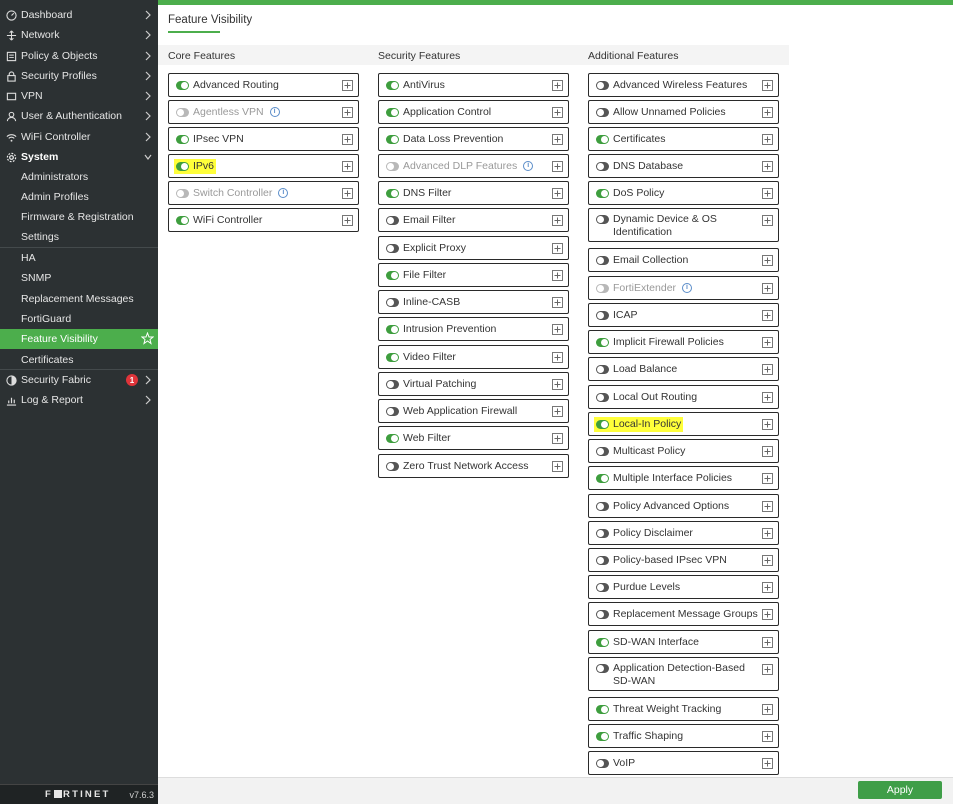 This screenshot has width=953, height=804. What do you see at coordinates (900, 790) in the screenshot?
I see `apply-button: Apply` at bounding box center [900, 790].